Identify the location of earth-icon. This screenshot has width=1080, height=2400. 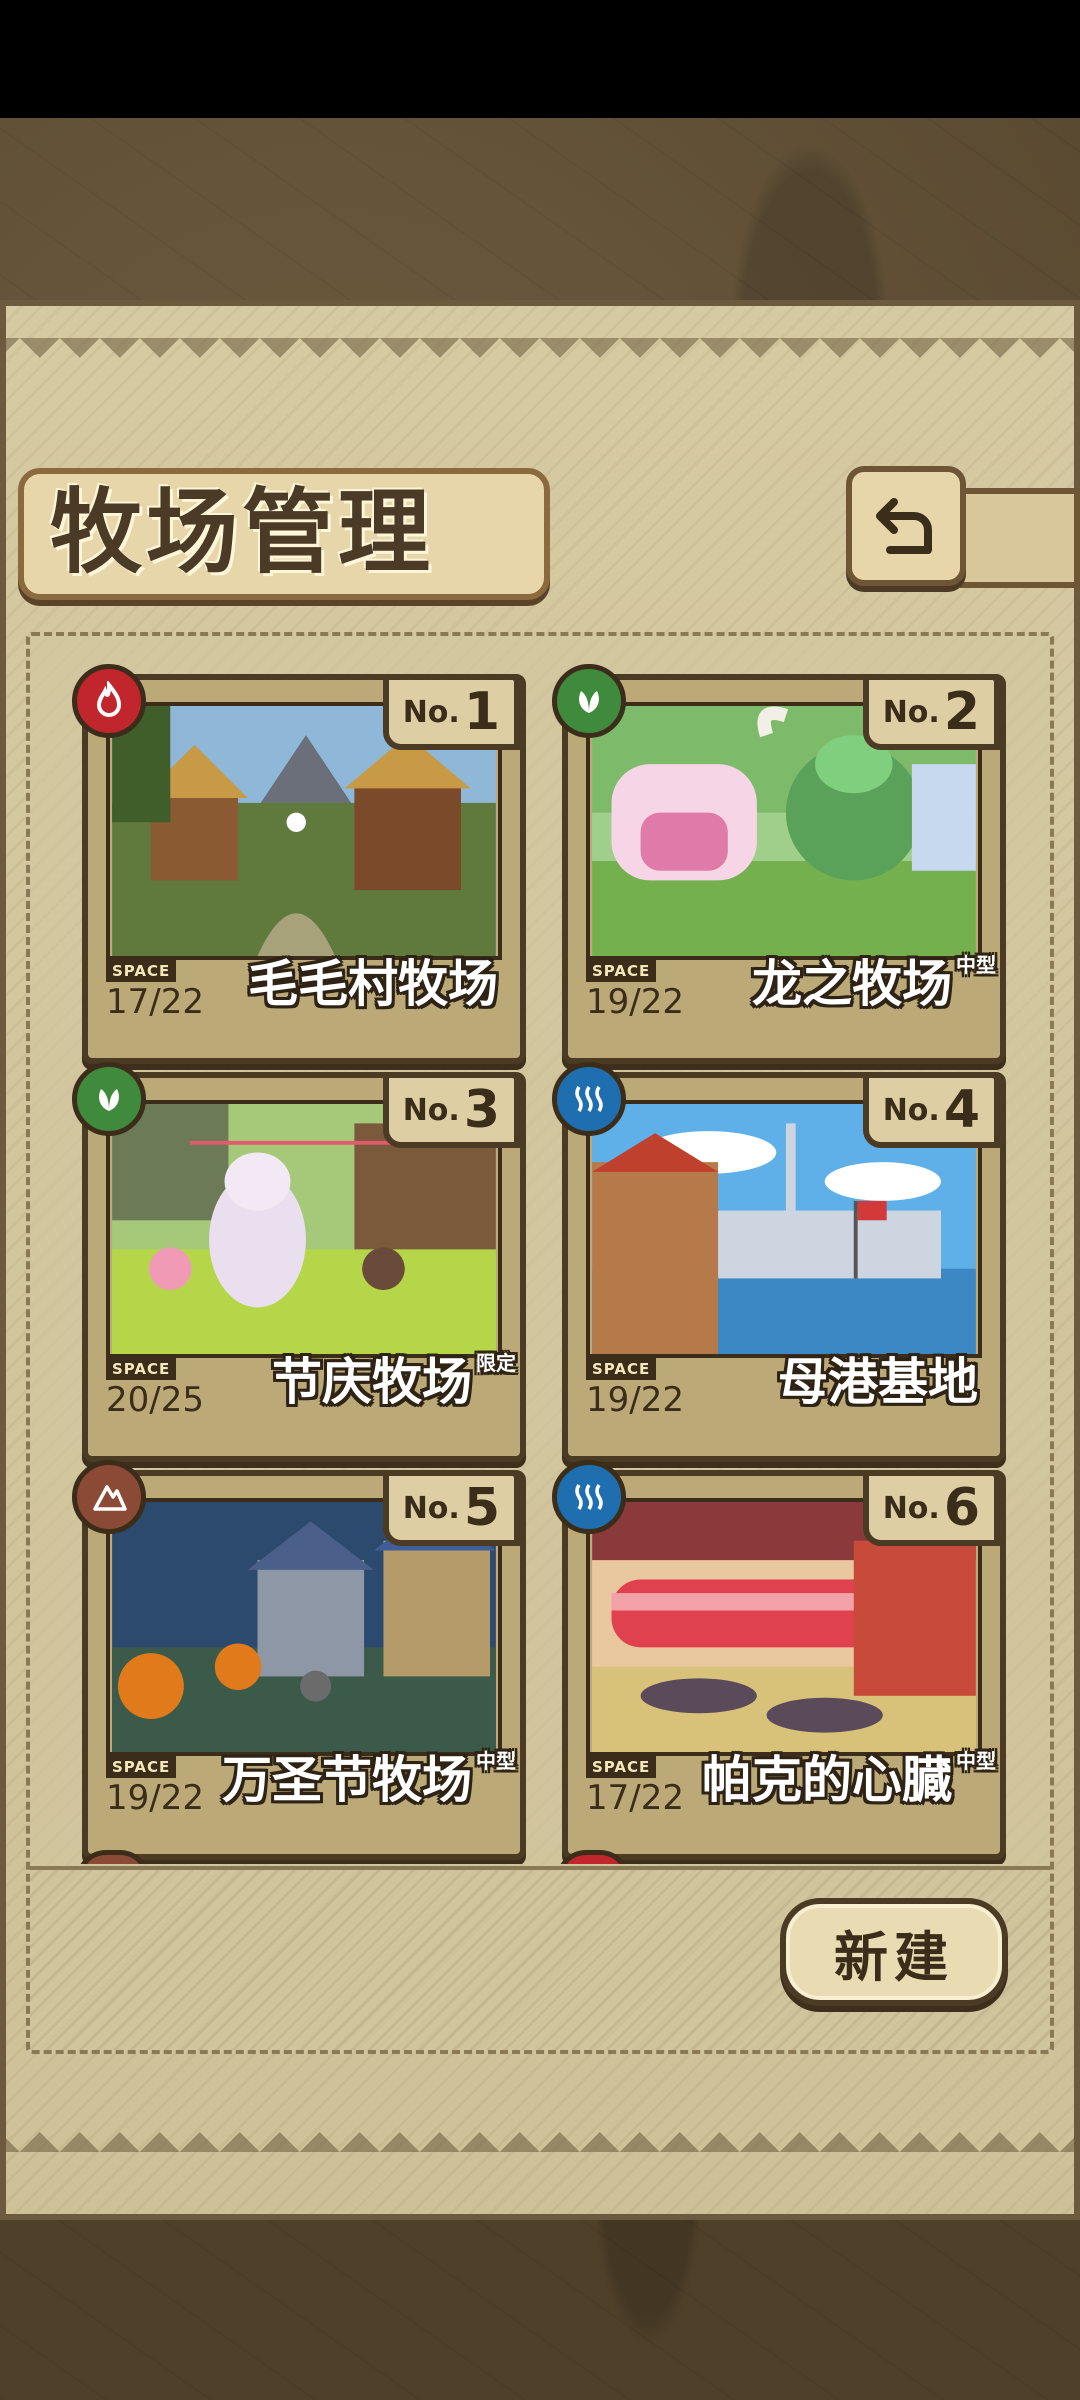
(110, 1498).